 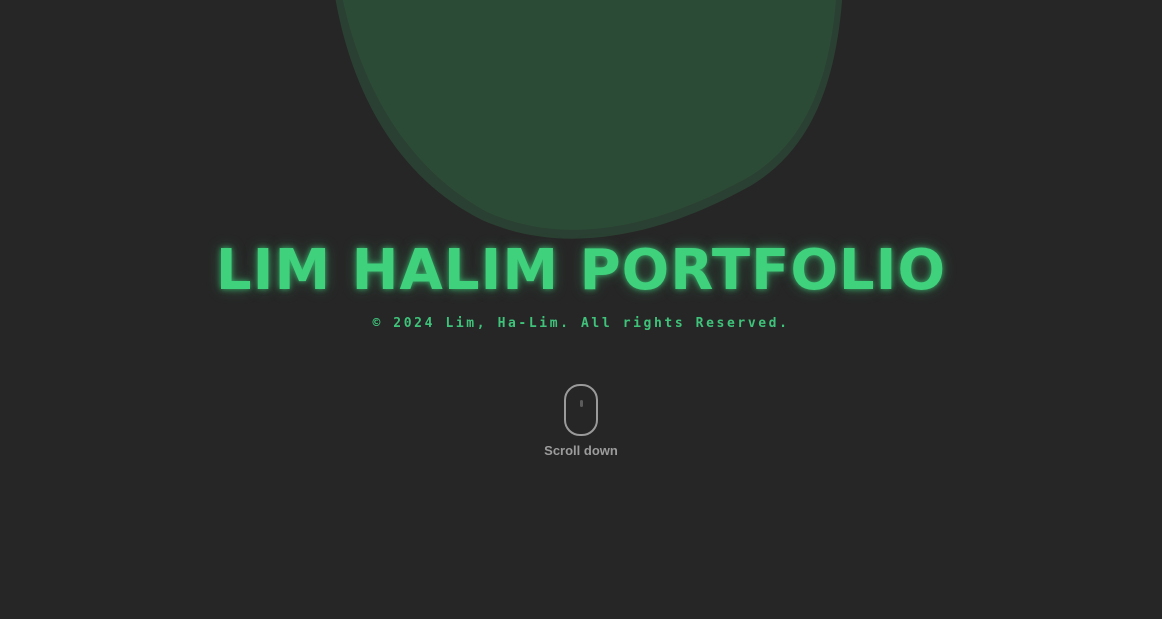 What do you see at coordinates (581, 323) in the screenshot?
I see `copyright-text: © 2024 Lim, Ha-Lim. All rights Reserved.` at bounding box center [581, 323].